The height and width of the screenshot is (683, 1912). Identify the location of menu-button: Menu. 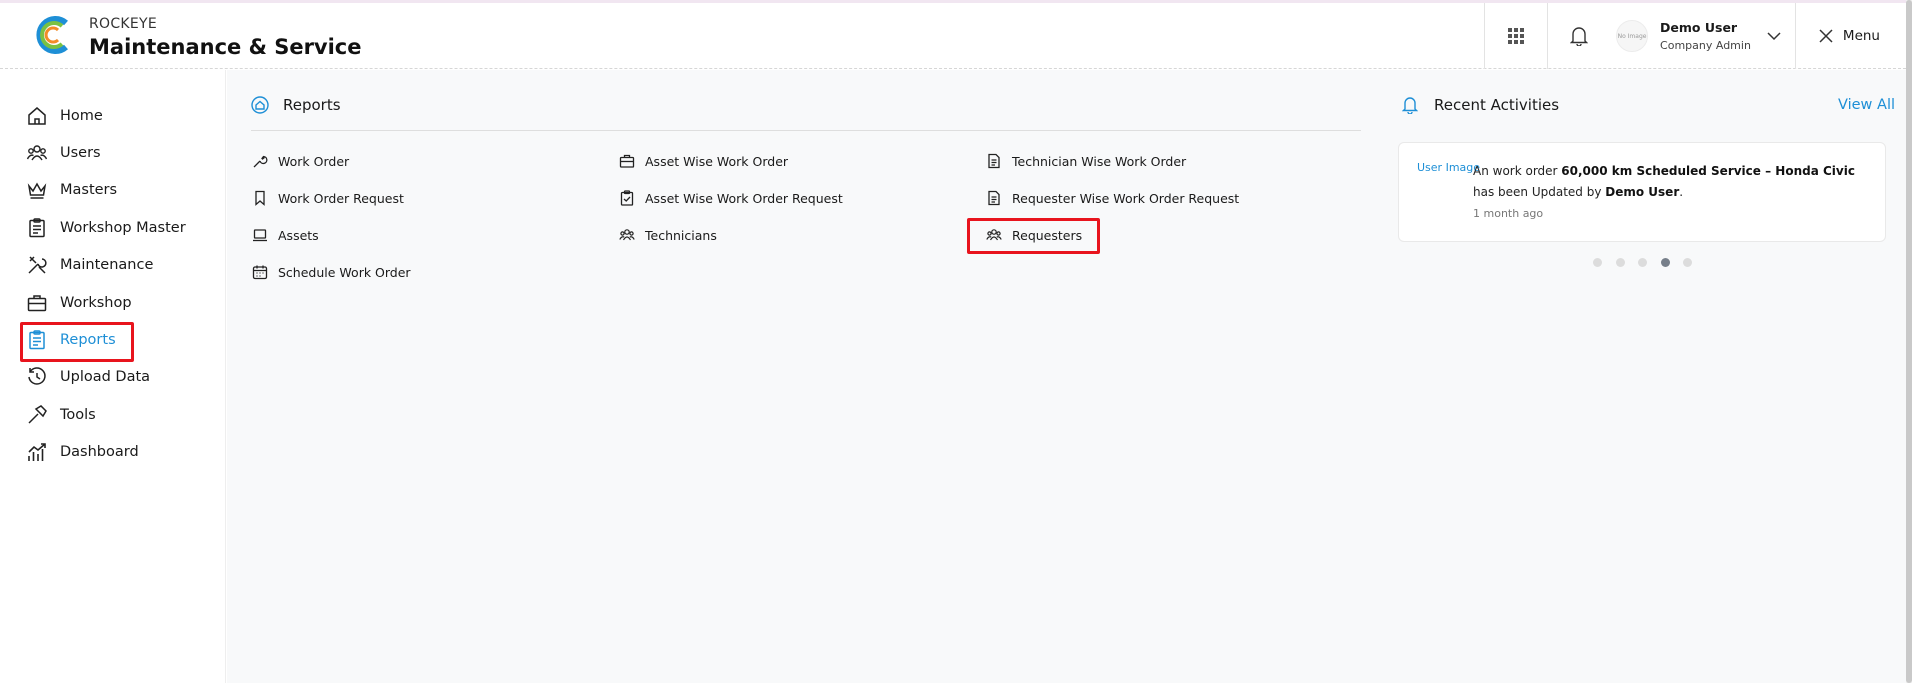
(1851, 36).